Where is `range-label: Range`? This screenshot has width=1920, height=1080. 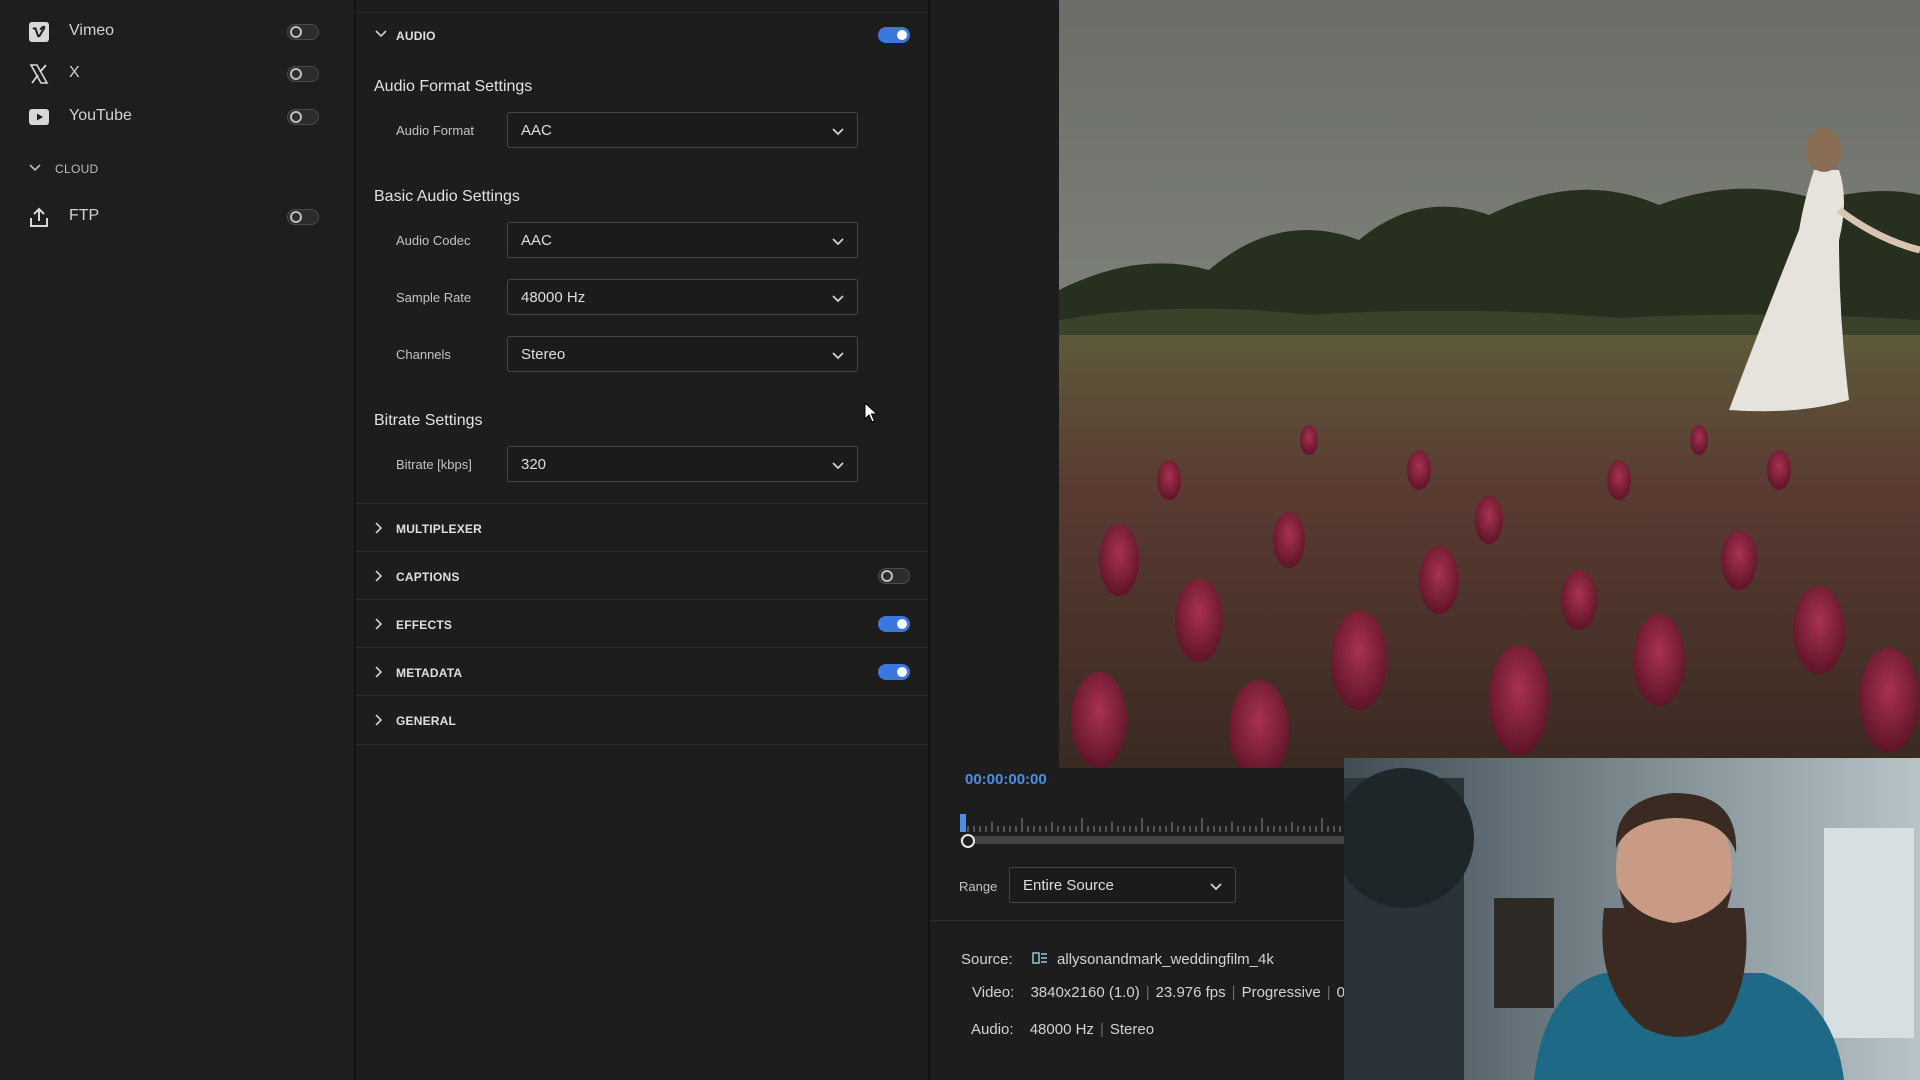 range-label: Range is located at coordinates (978, 886).